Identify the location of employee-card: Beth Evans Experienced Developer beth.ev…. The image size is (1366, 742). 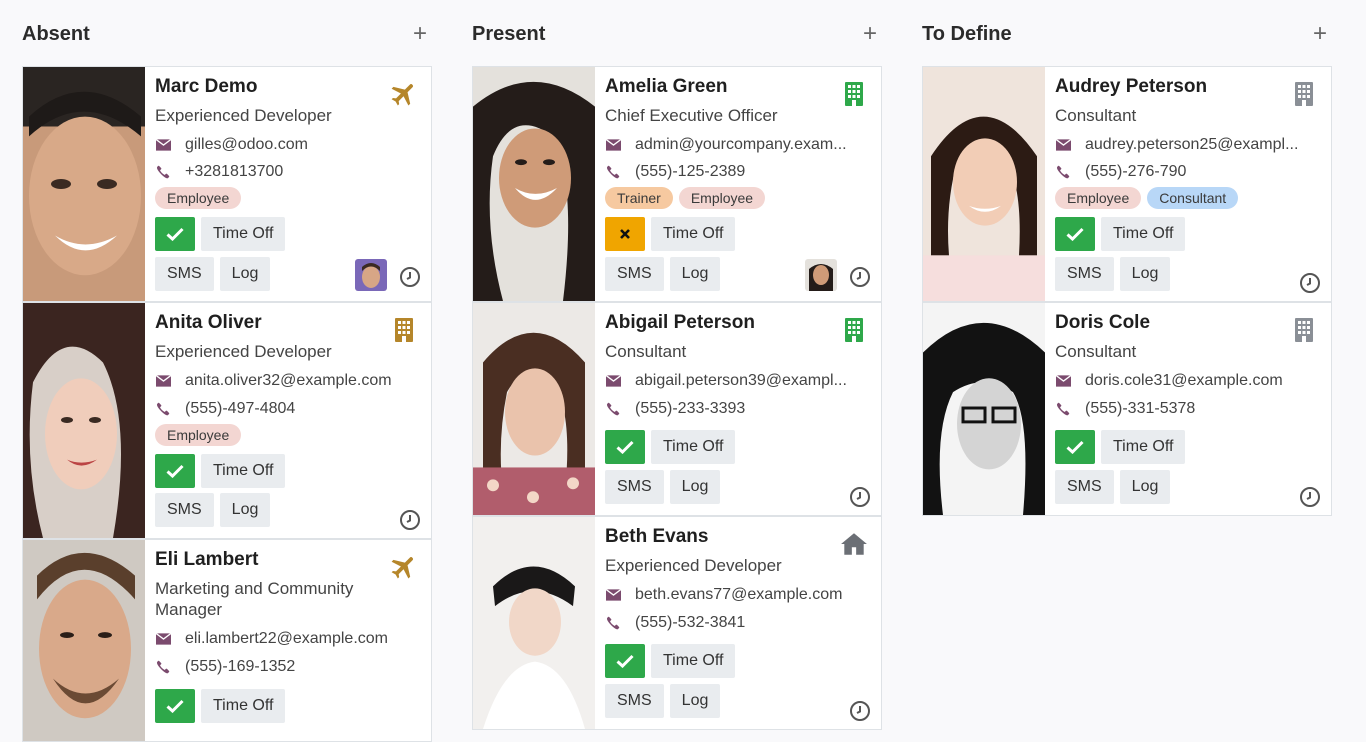
(677, 623).